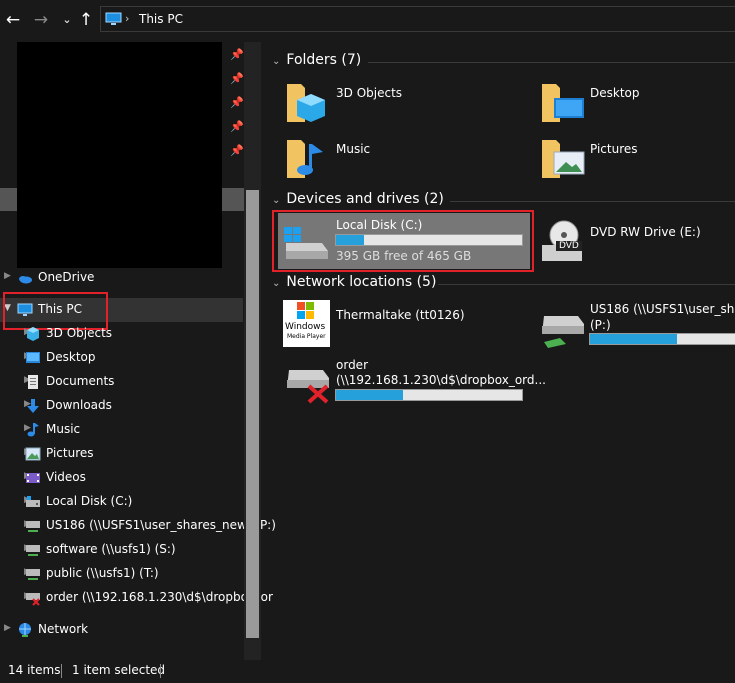 The image size is (735, 683). I want to click on folder-label: 3D Objects, so click(369, 93).